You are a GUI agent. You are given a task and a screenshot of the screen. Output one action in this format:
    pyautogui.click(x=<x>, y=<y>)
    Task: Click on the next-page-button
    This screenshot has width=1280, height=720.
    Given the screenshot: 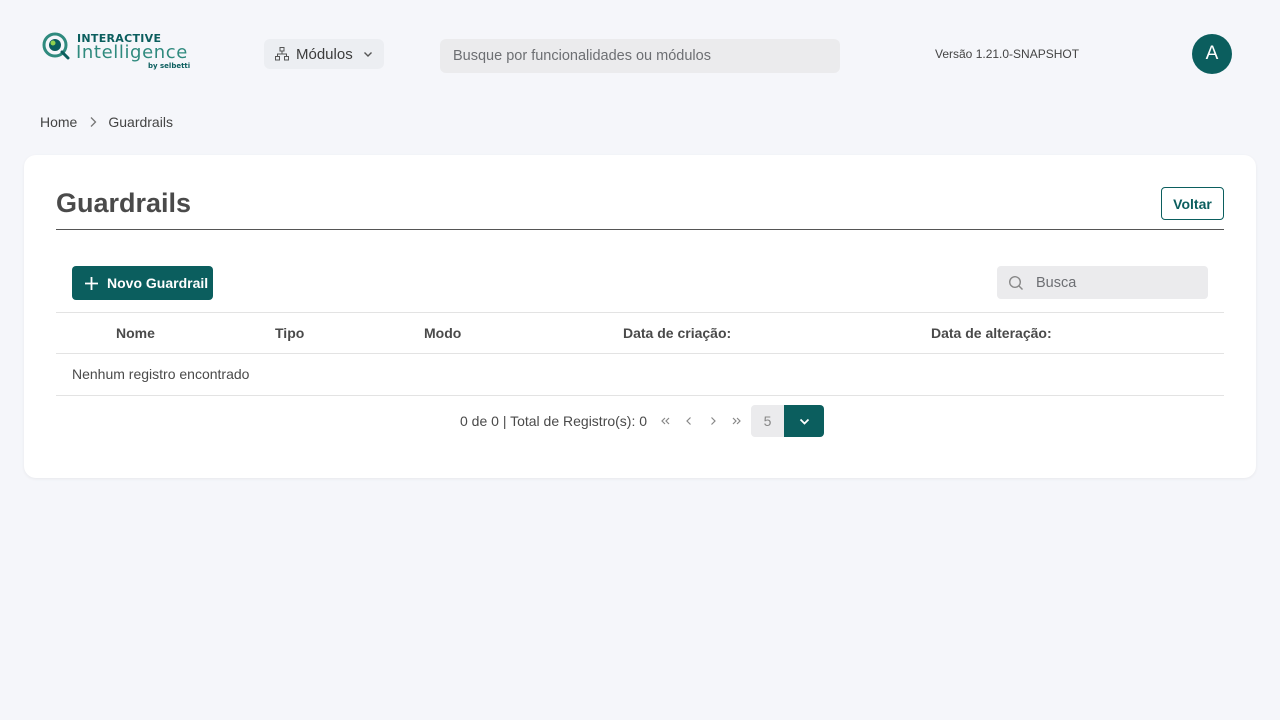 What is the action you would take?
    pyautogui.click(x=713, y=421)
    